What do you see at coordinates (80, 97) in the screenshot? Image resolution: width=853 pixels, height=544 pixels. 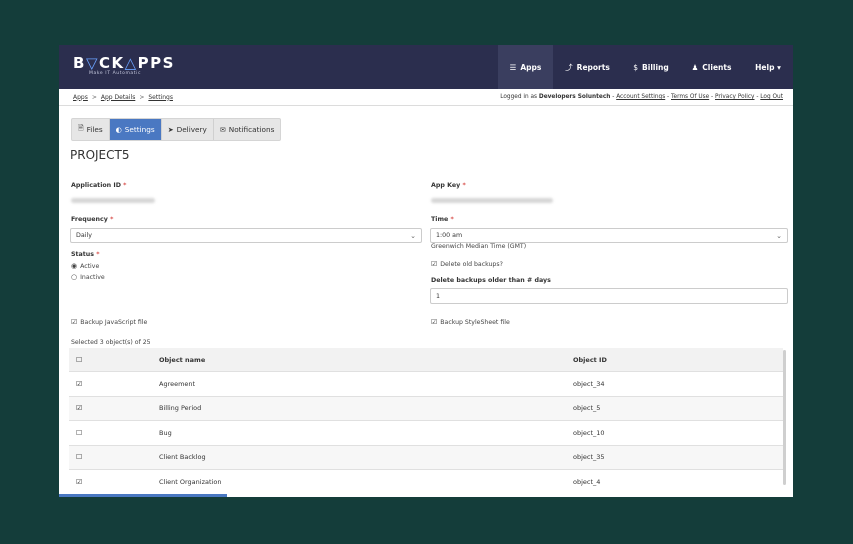 I see `breadcrumb-apps: Apps` at bounding box center [80, 97].